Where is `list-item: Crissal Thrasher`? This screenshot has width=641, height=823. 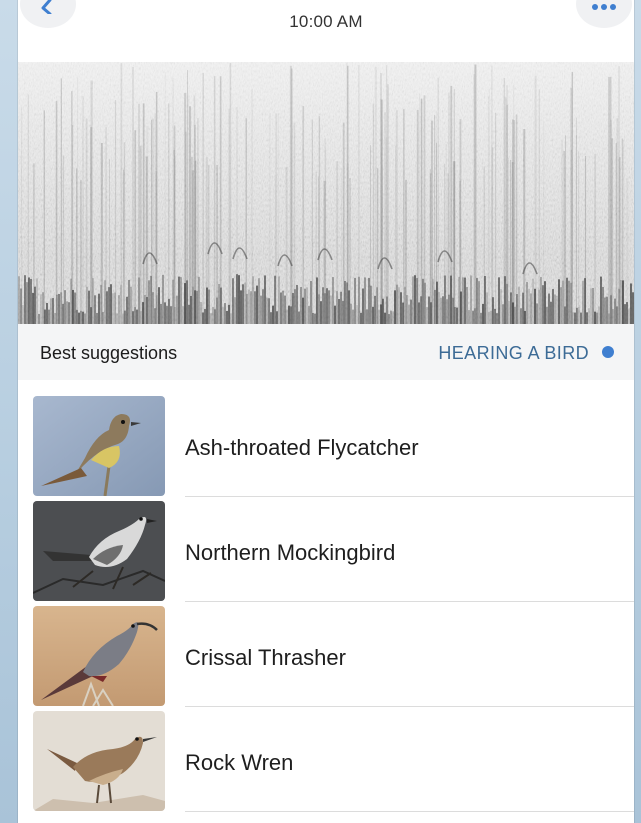 list-item: Crissal Thrasher is located at coordinates (326, 648).